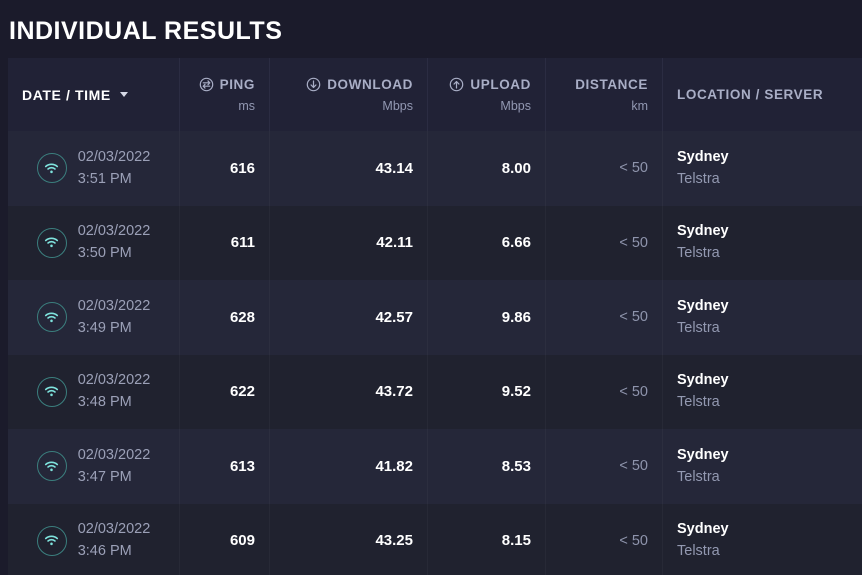 The height and width of the screenshot is (575, 862). Describe the element at coordinates (611, 84) in the screenshot. I see `column-header-distance-label: DISTANCE` at that location.